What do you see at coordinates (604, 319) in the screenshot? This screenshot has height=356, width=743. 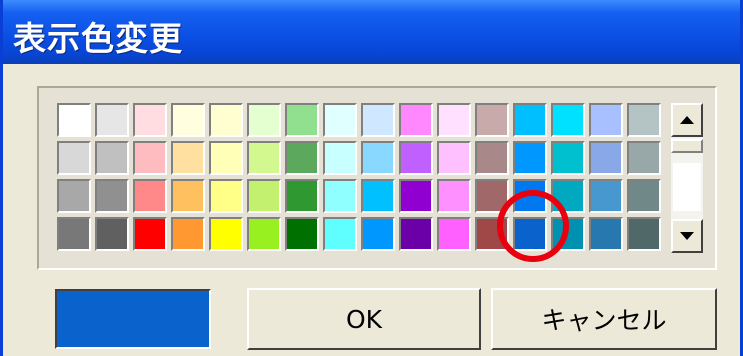 I see `cancel-button: キャンセル` at bounding box center [604, 319].